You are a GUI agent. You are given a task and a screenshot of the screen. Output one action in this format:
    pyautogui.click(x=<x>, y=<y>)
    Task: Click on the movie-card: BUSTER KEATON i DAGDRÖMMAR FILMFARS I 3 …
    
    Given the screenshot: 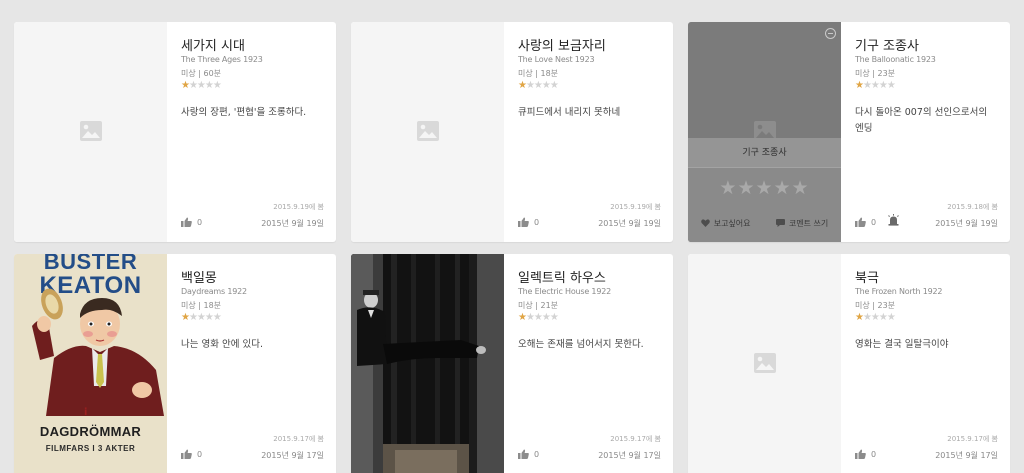 What is the action you would take?
    pyautogui.click(x=175, y=363)
    